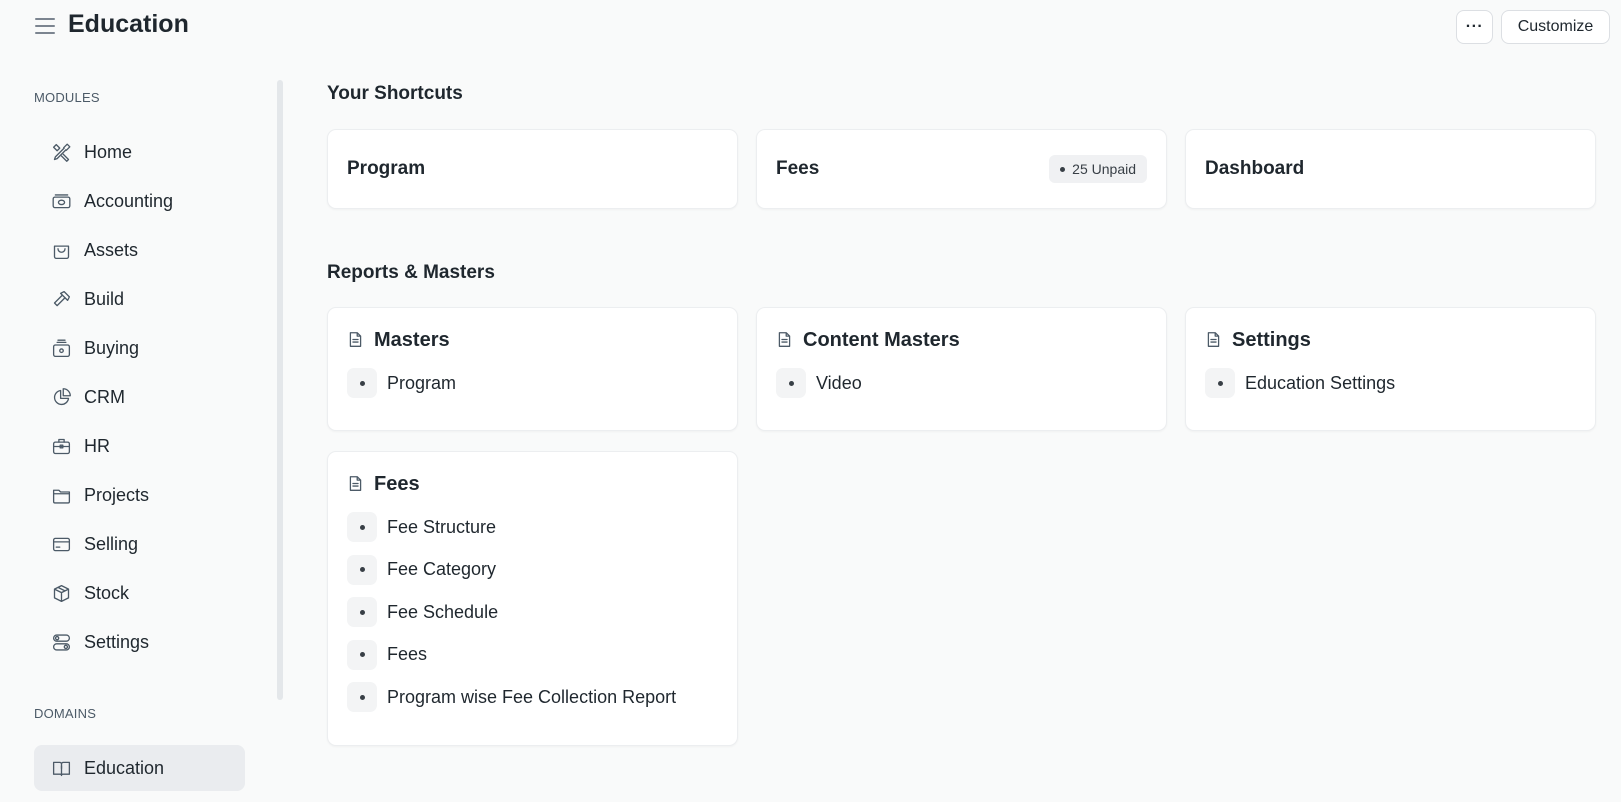 Image resolution: width=1621 pixels, height=802 pixels. I want to click on page-header: Education ··· Customize, so click(810, 28).